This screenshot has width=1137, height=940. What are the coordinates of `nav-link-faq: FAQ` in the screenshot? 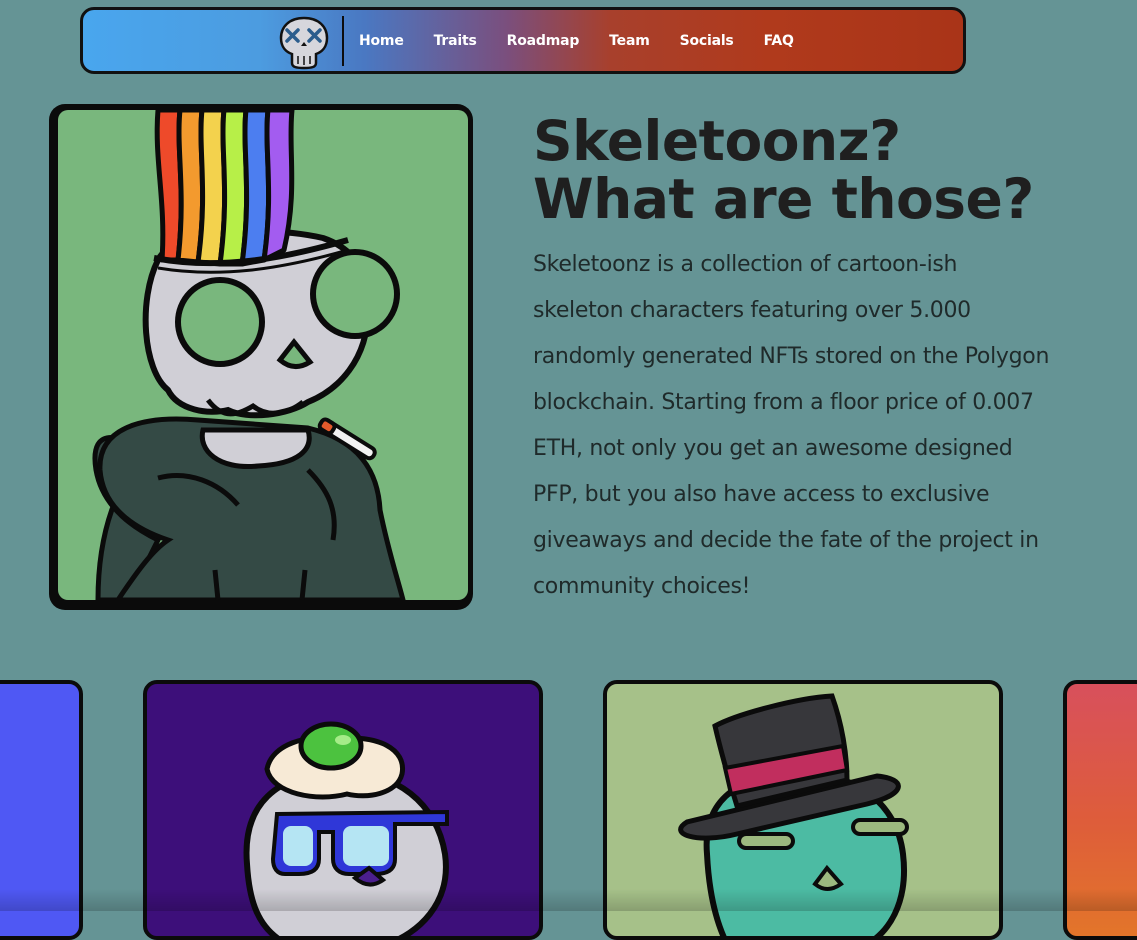 It's located at (779, 41).